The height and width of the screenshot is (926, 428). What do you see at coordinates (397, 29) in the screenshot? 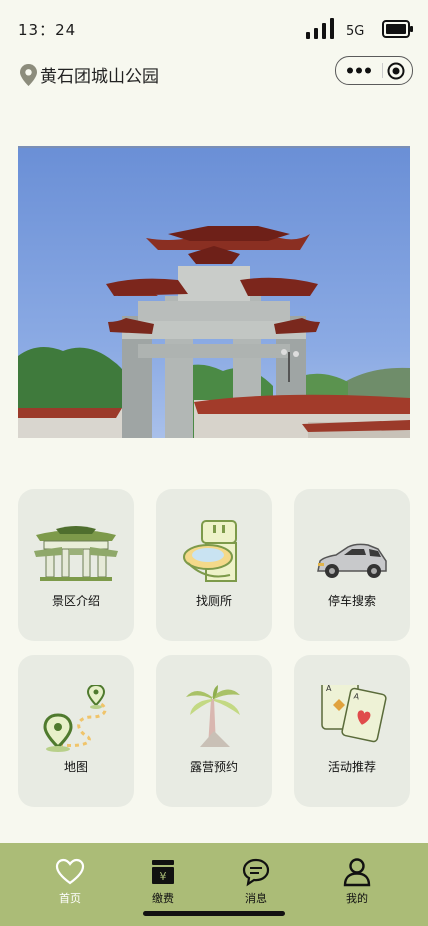
I see `battery-icon` at bounding box center [397, 29].